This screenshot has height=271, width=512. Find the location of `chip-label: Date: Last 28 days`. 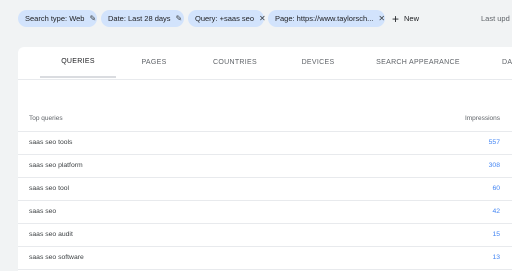

chip-label: Date: Last 28 days is located at coordinates (139, 18).